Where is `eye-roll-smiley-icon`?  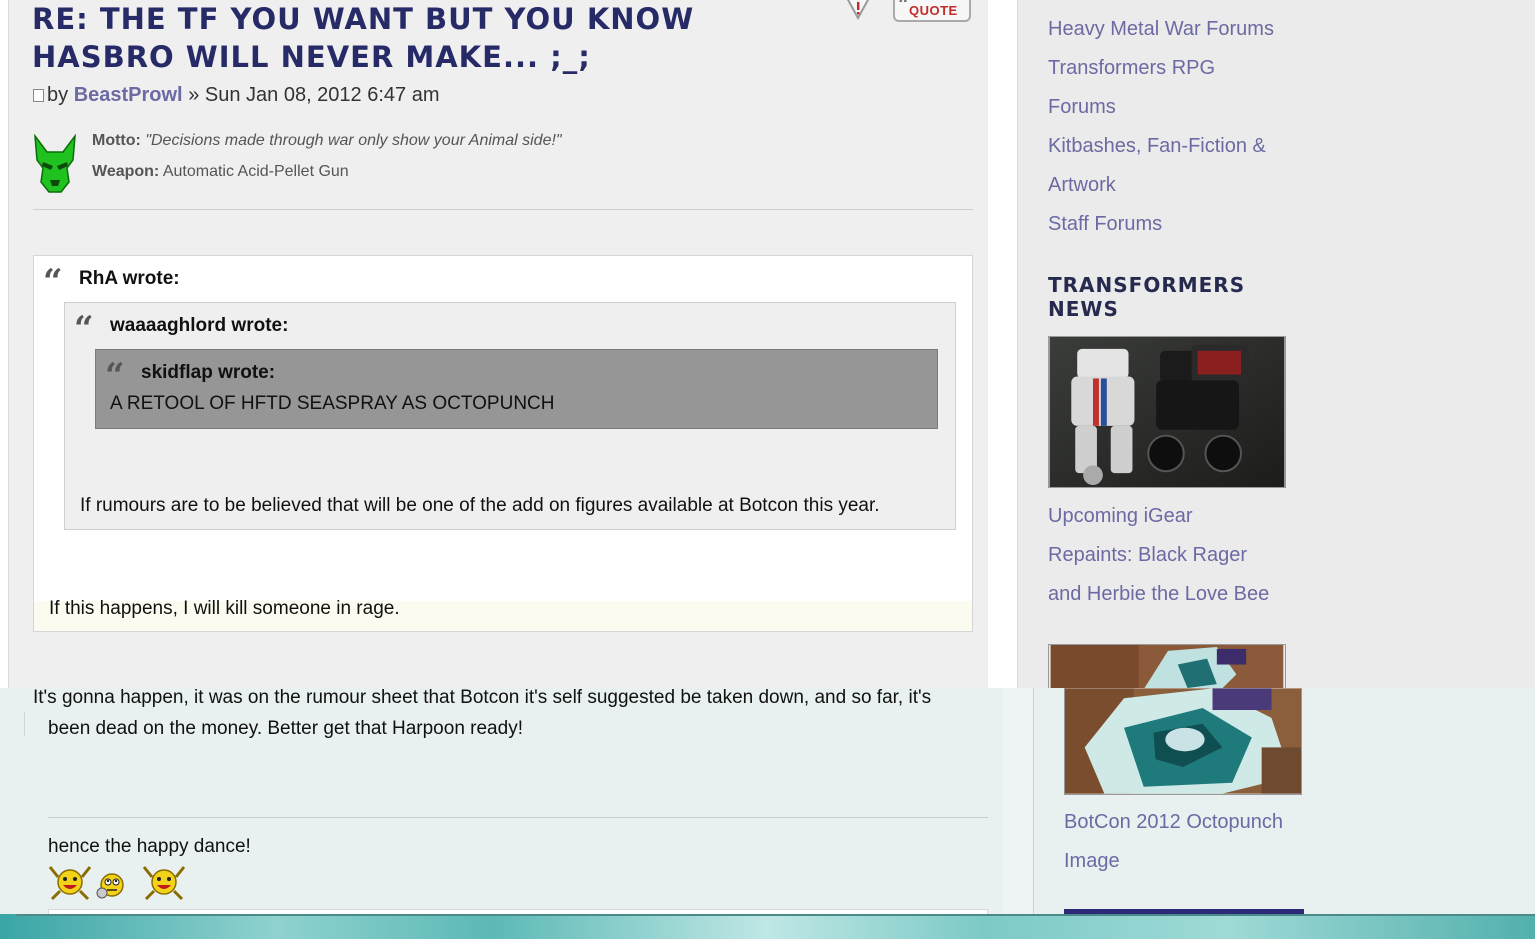
eye-roll-smiley-icon is located at coordinates (110, 886).